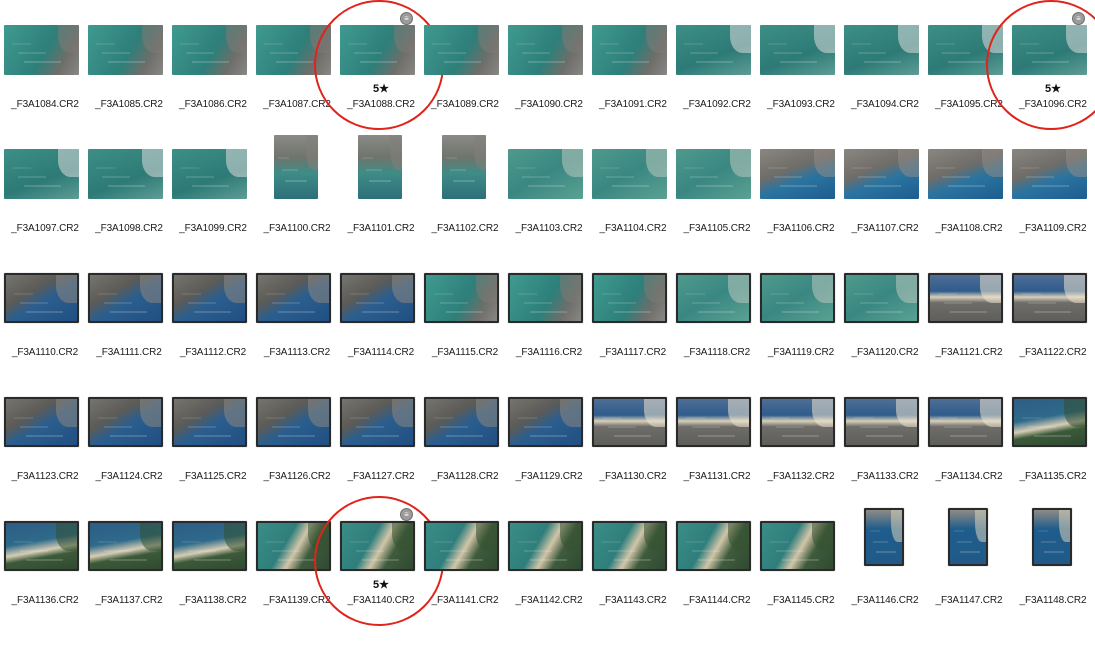 This screenshot has width=1095, height=645. What do you see at coordinates (549, 583) in the screenshot?
I see `thumbnail-item: _F3A1142.CR2` at bounding box center [549, 583].